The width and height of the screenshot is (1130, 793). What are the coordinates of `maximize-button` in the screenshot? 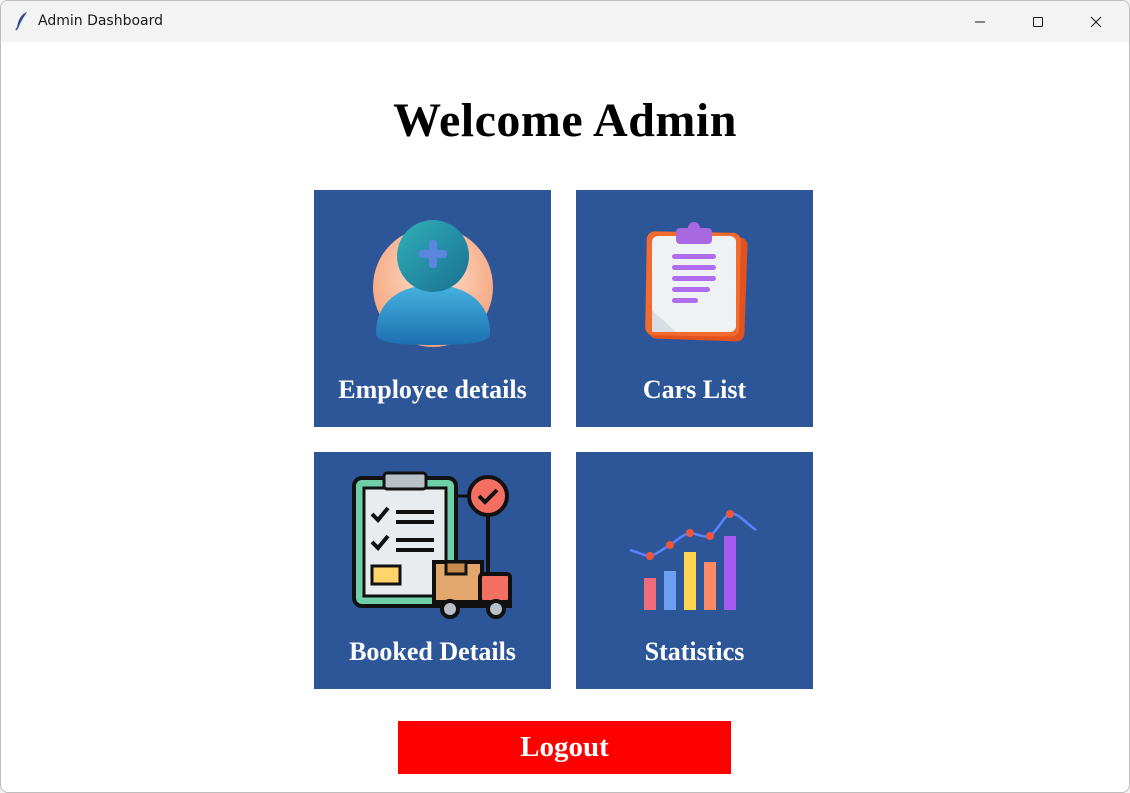 It's located at (1038, 21).